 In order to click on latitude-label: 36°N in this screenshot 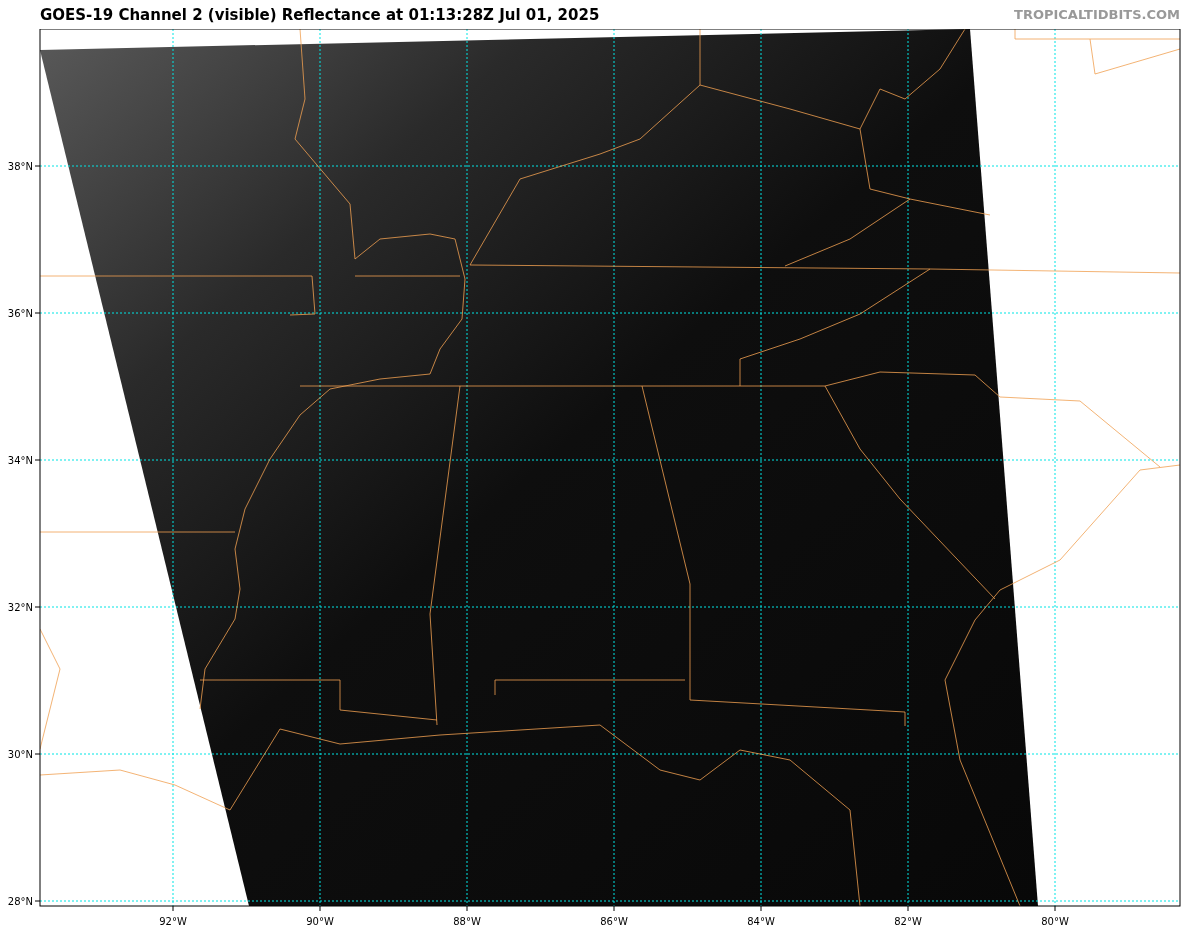, I will do `click(20, 313)`.